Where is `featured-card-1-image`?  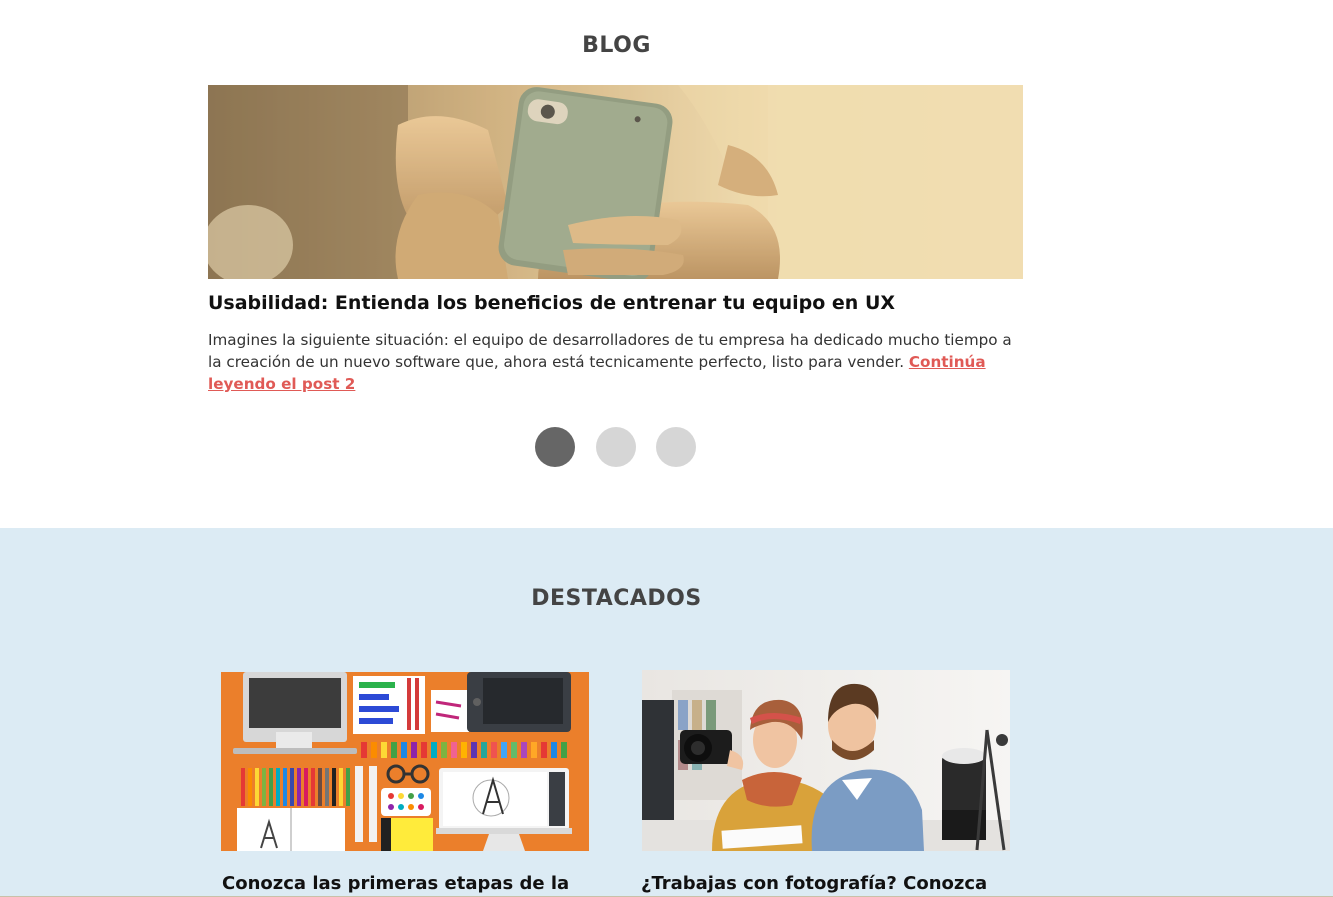 featured-card-1-image is located at coordinates (405, 761).